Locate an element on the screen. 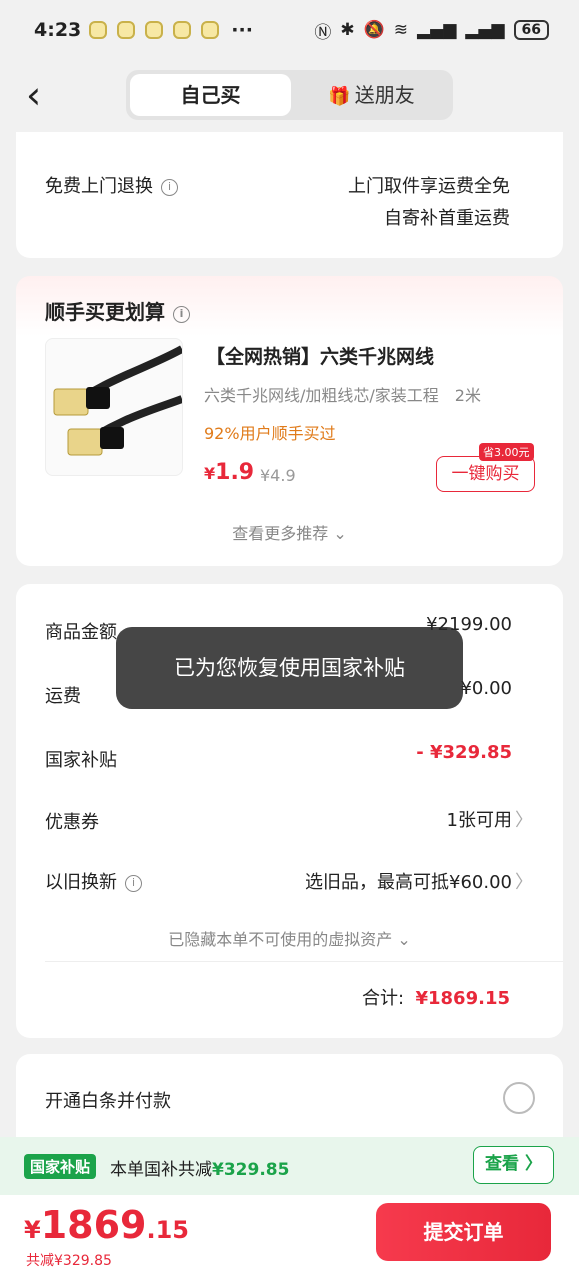 The image size is (579, 1280). subsidy-label: 国家补贴 is located at coordinates (81, 760).